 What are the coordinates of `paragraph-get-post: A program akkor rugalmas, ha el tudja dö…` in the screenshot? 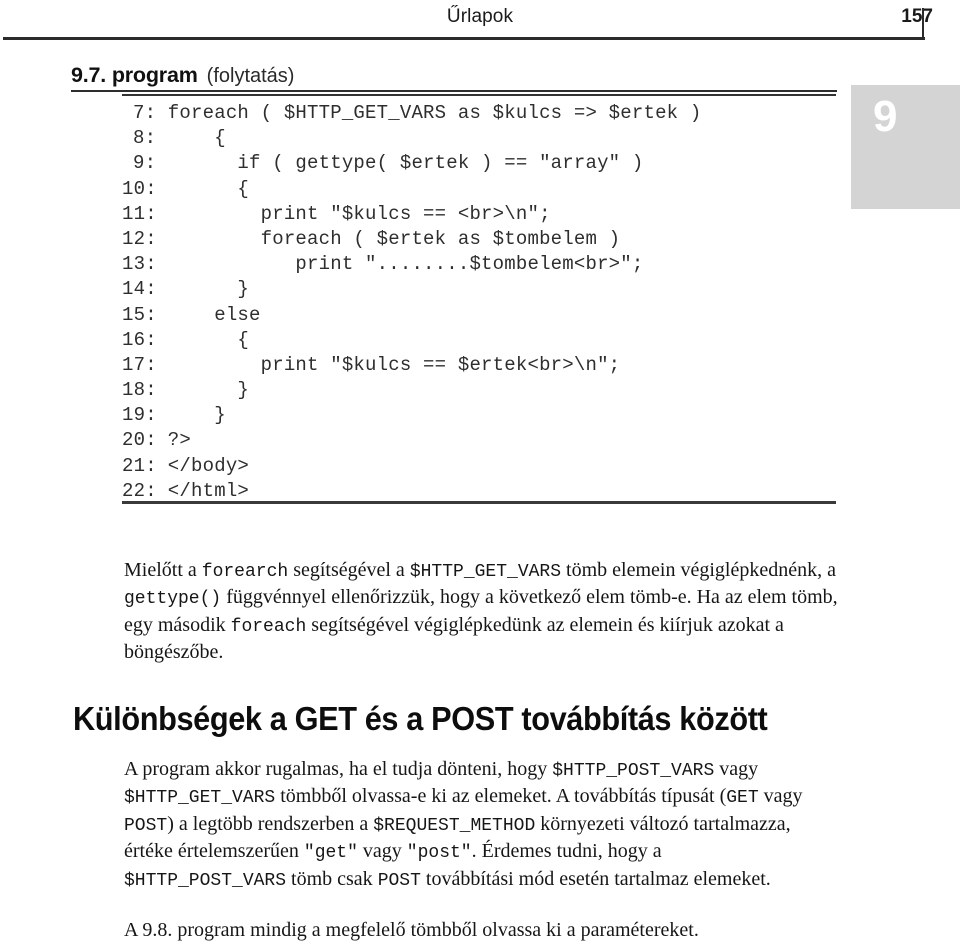 It's located at (463, 824).